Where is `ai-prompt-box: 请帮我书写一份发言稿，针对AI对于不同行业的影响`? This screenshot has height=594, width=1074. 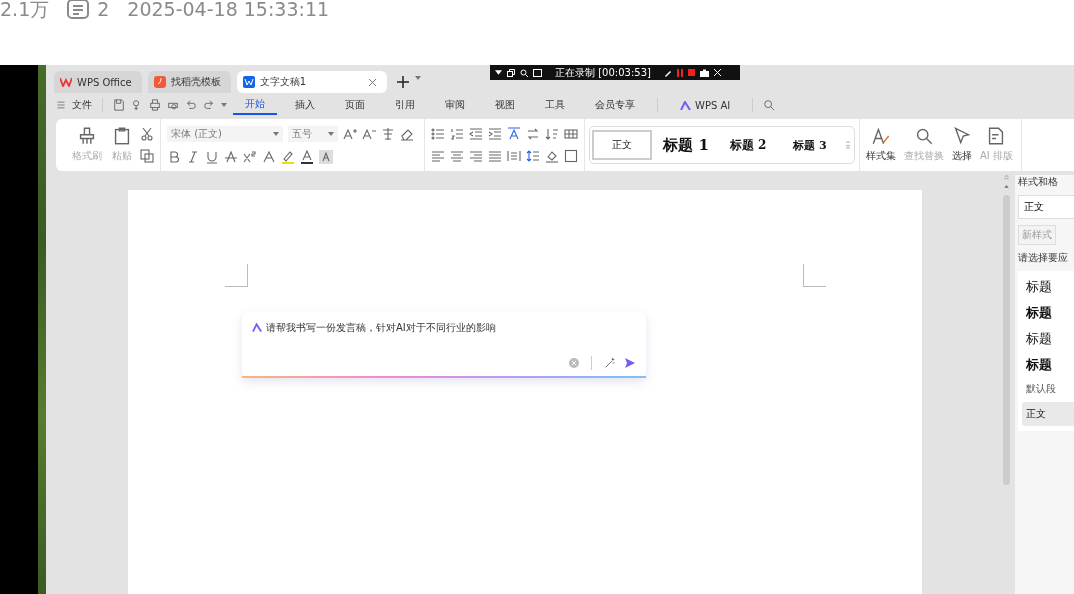
ai-prompt-box: 请帮我书写一份发言稿，针对AI对于不同行业的影响 is located at coordinates (444, 345).